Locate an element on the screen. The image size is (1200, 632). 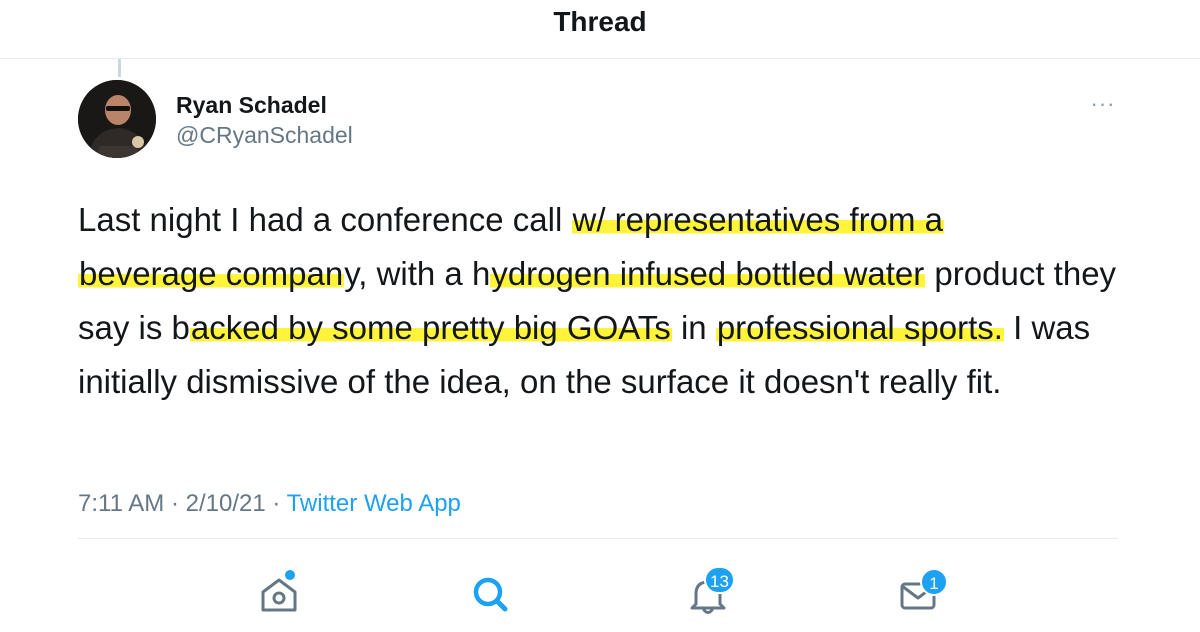
tweet-date: 2/10/21 is located at coordinates (226, 503).